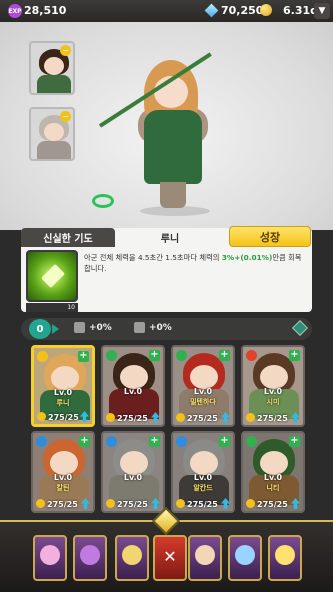 The width and height of the screenshot is (333, 592). I want to click on shield-icon, so click(90, 555).